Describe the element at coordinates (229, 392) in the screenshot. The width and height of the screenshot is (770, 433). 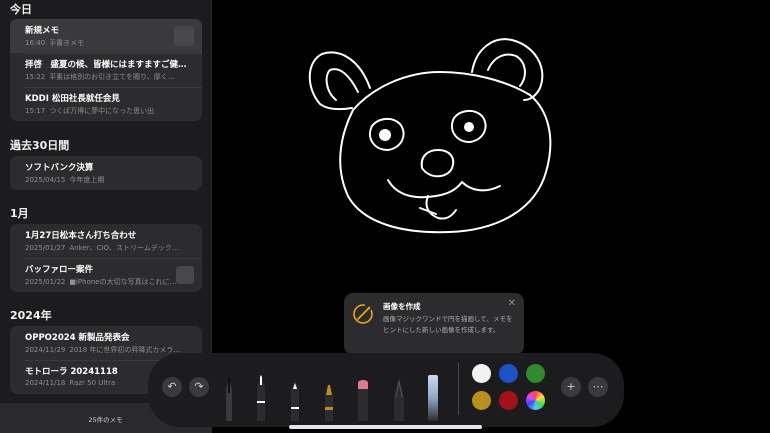
I see `pen-tool-icon` at that location.